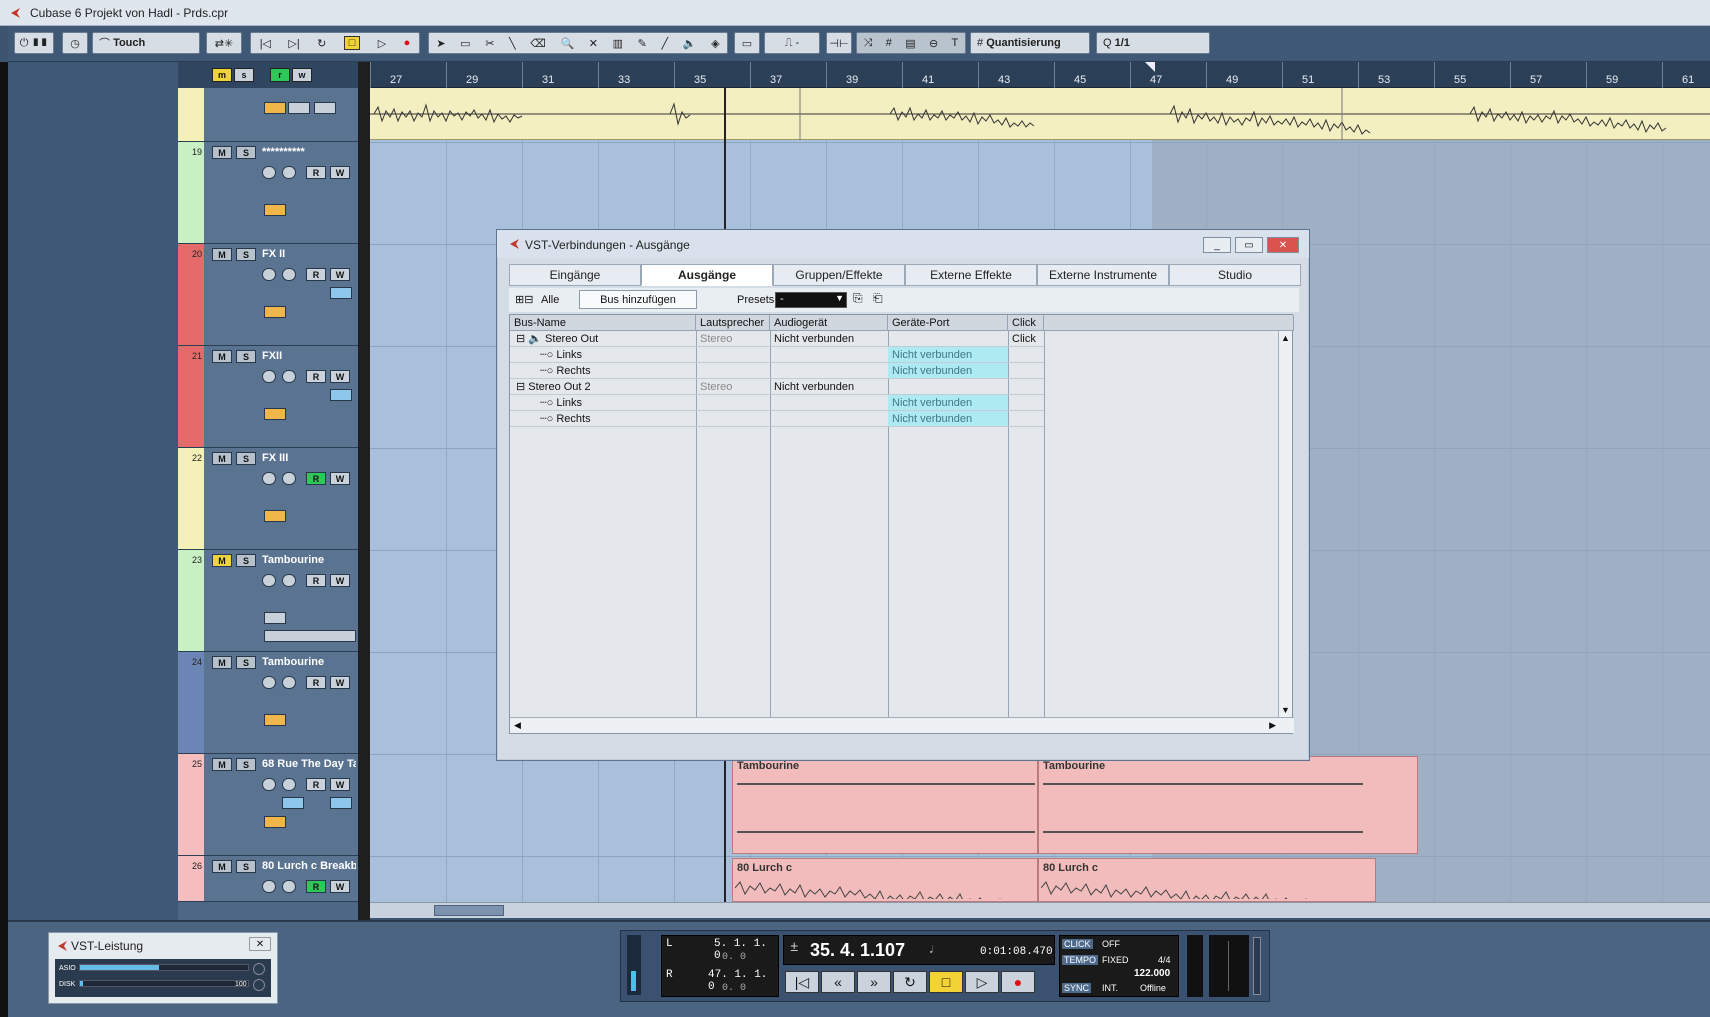 Image resolution: width=1710 pixels, height=1017 pixels. I want to click on disk-overload-indicator, so click(259, 985).